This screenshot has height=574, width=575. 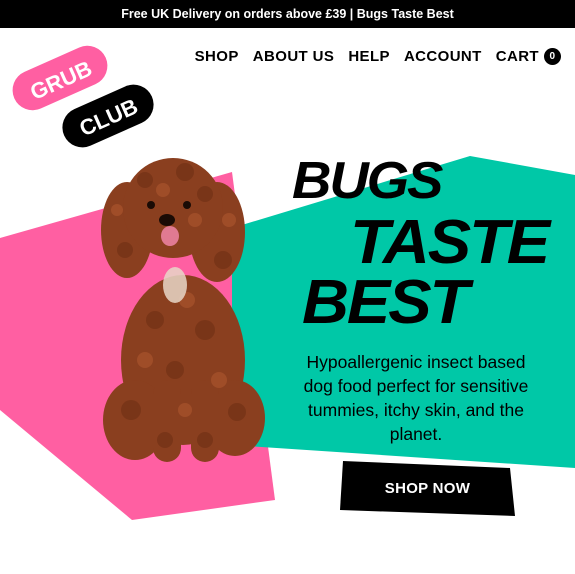 What do you see at coordinates (443, 56) in the screenshot?
I see `nav-account: ACCOUNT` at bounding box center [443, 56].